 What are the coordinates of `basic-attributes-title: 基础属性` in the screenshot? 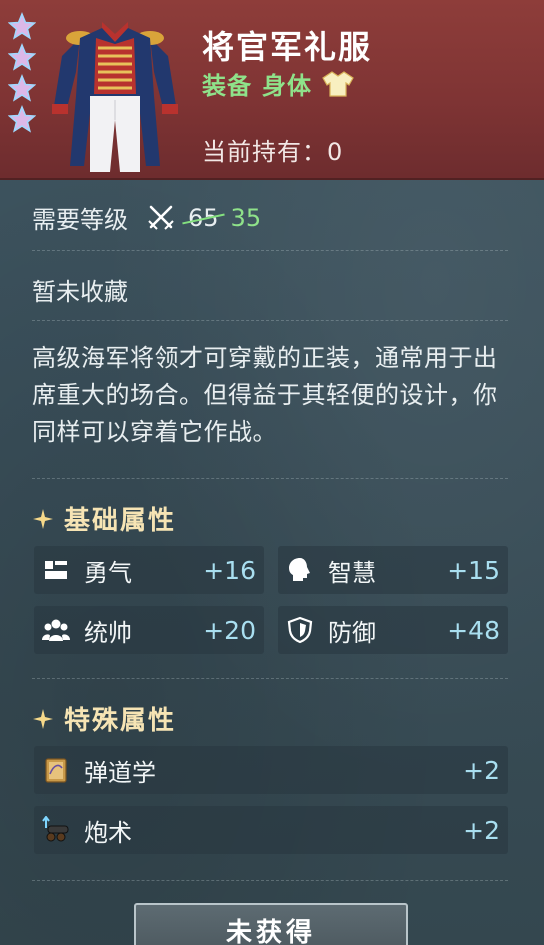 It's located at (104, 518).